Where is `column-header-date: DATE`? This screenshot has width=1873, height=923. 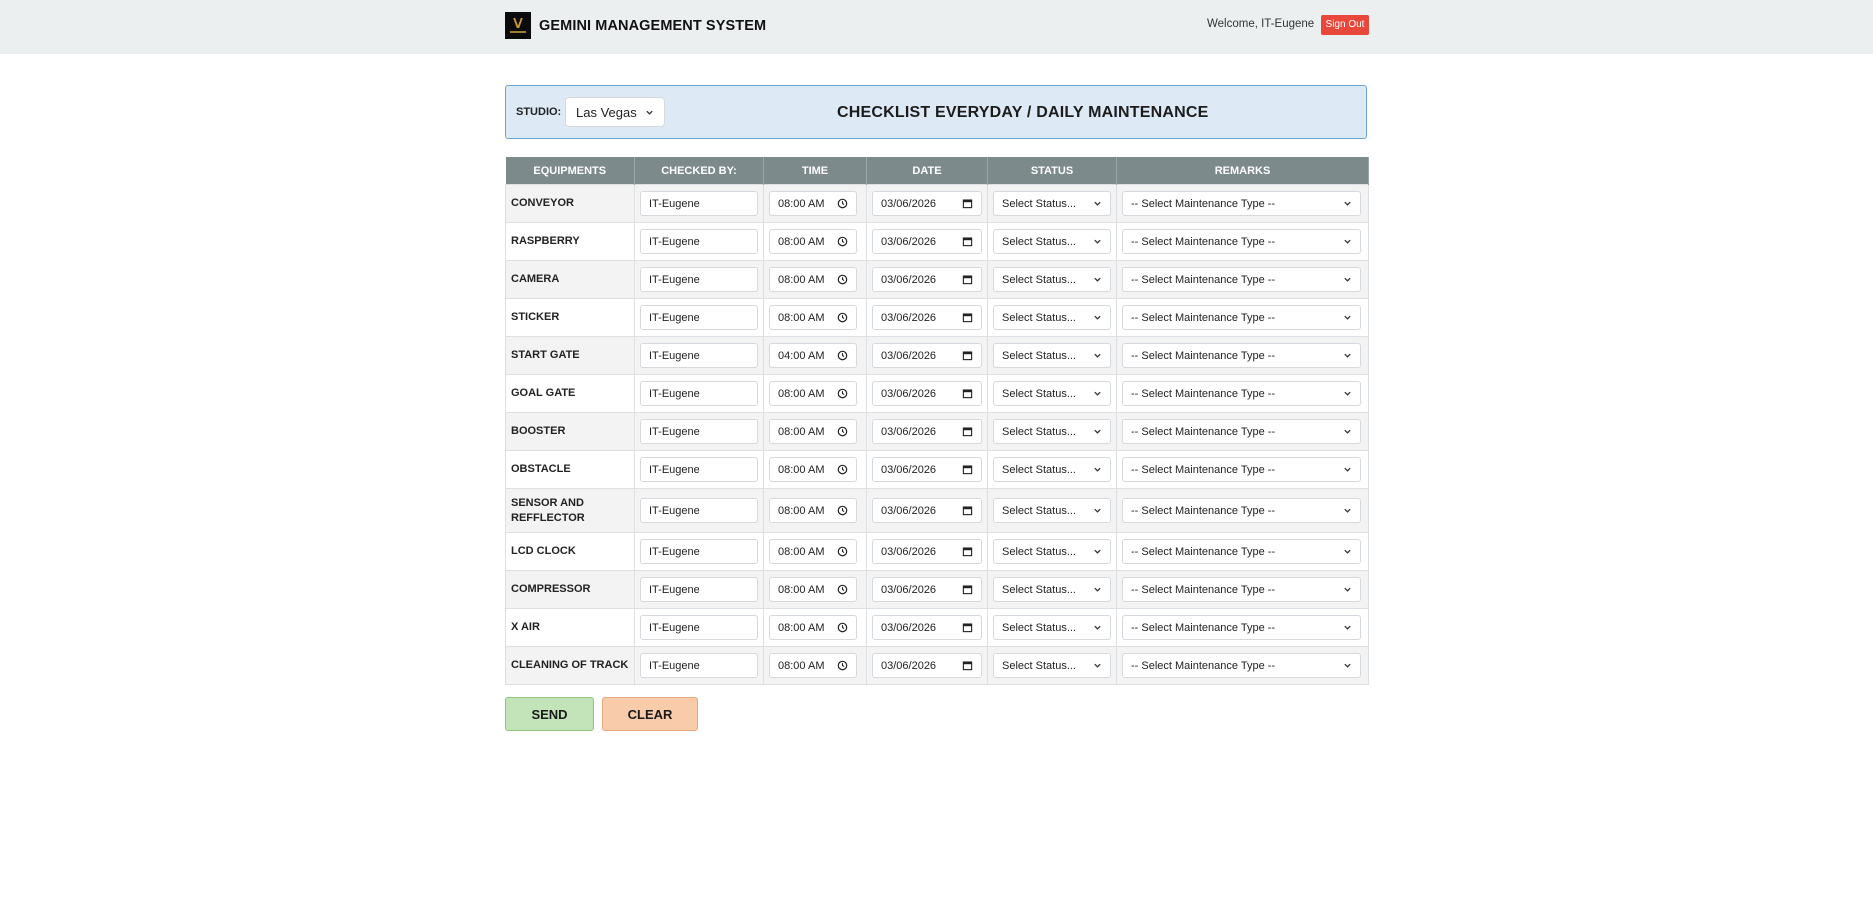 column-header-date: DATE is located at coordinates (927, 171).